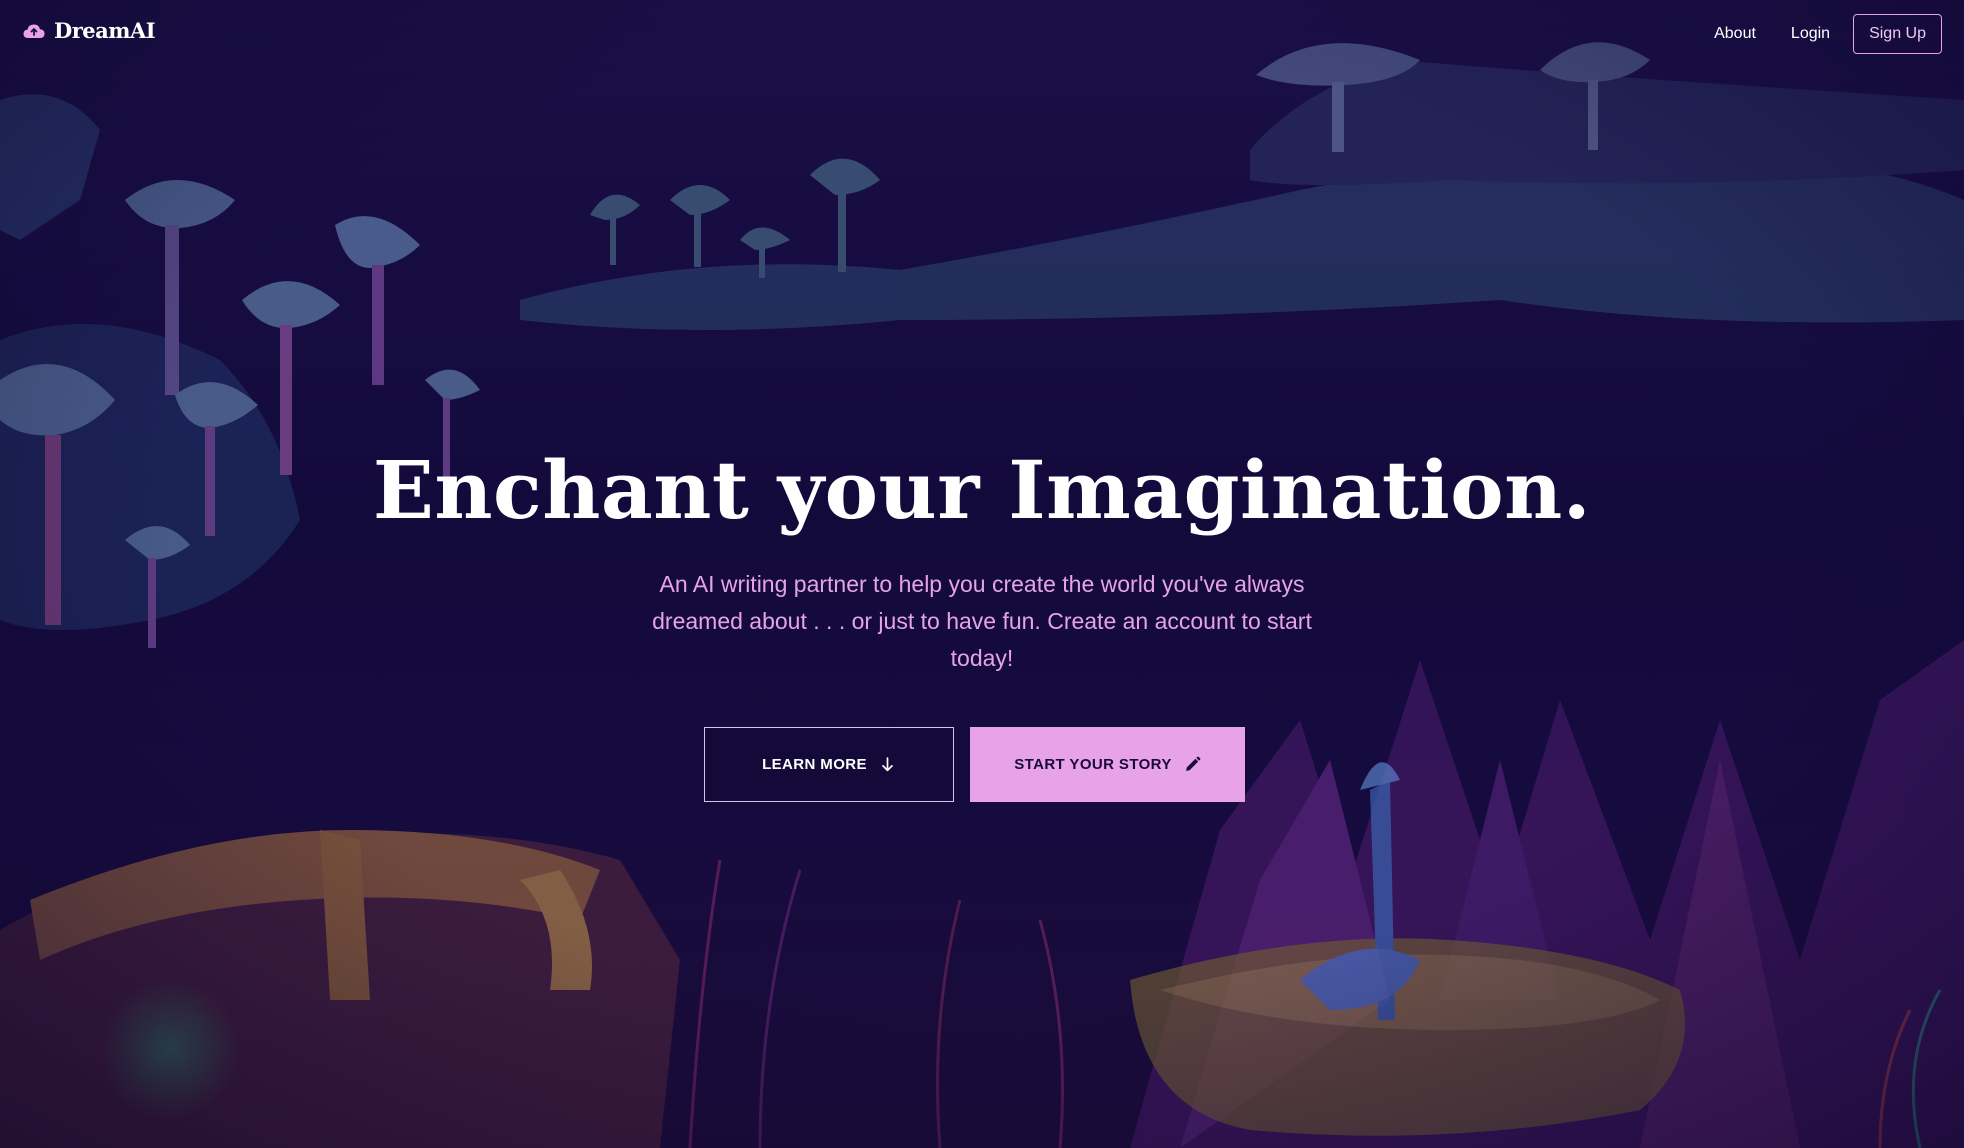 The image size is (1964, 1148). What do you see at coordinates (105, 30) in the screenshot?
I see `brand-name: DreamAI` at bounding box center [105, 30].